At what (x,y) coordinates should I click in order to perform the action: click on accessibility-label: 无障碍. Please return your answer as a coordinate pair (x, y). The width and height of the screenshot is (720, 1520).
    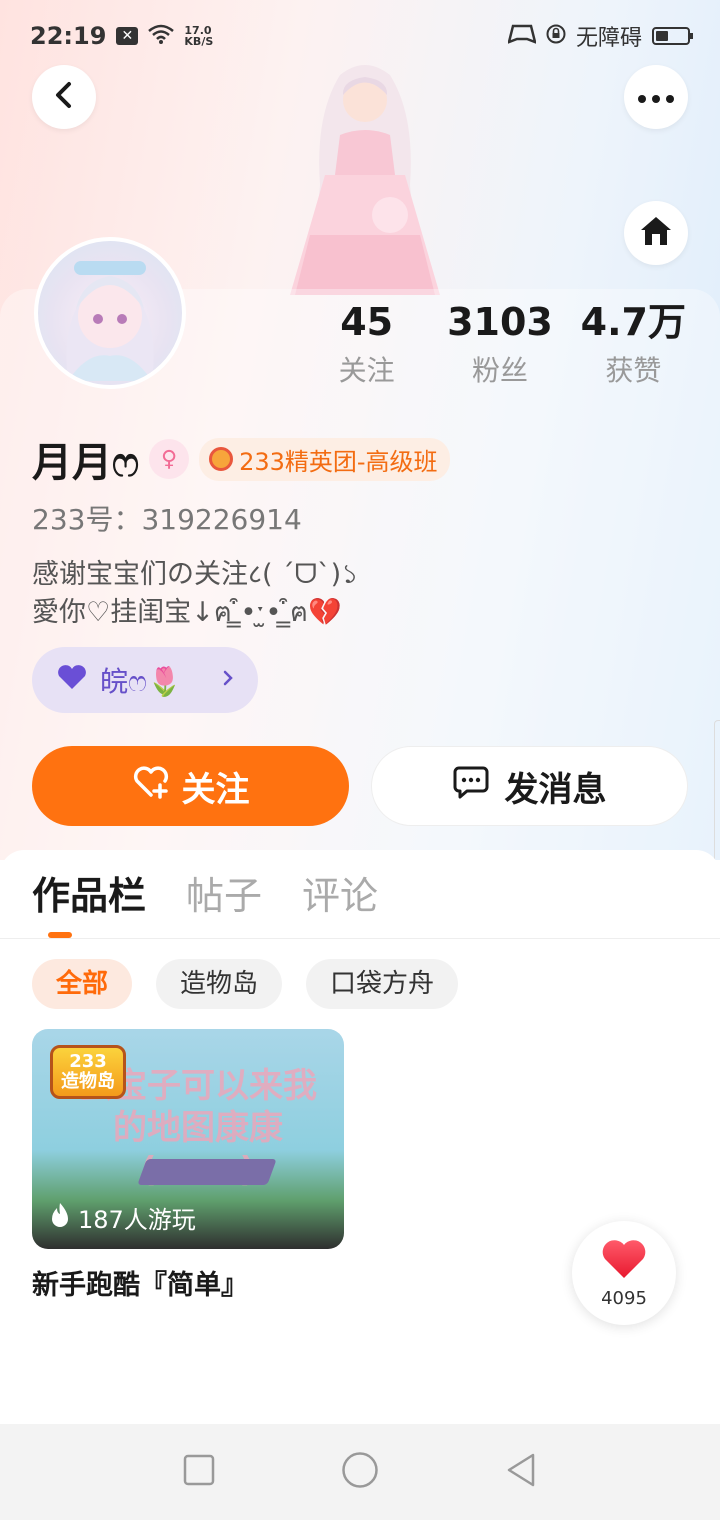
    Looking at the image, I should click on (608, 38).